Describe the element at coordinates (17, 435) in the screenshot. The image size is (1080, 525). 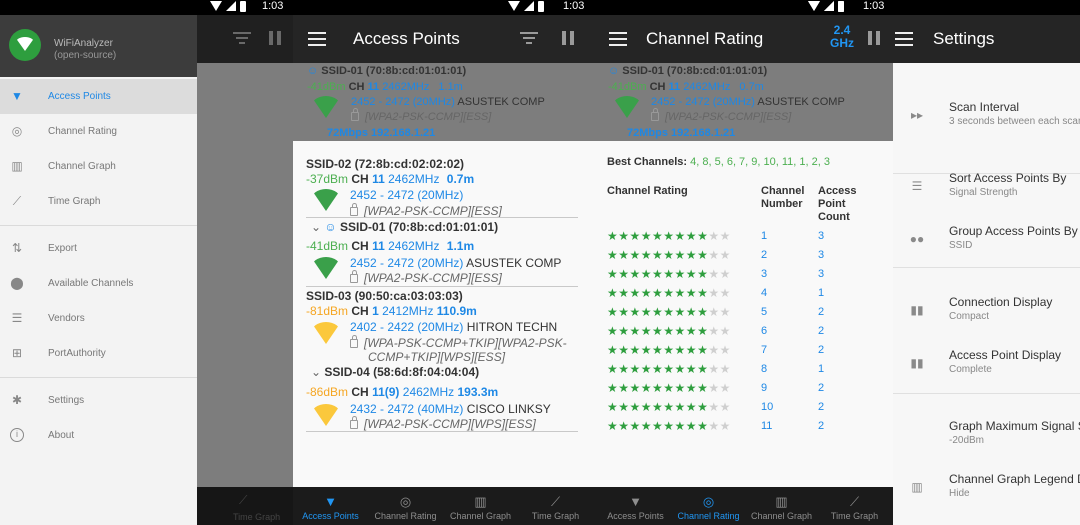
I see `info-icon: i` at that location.